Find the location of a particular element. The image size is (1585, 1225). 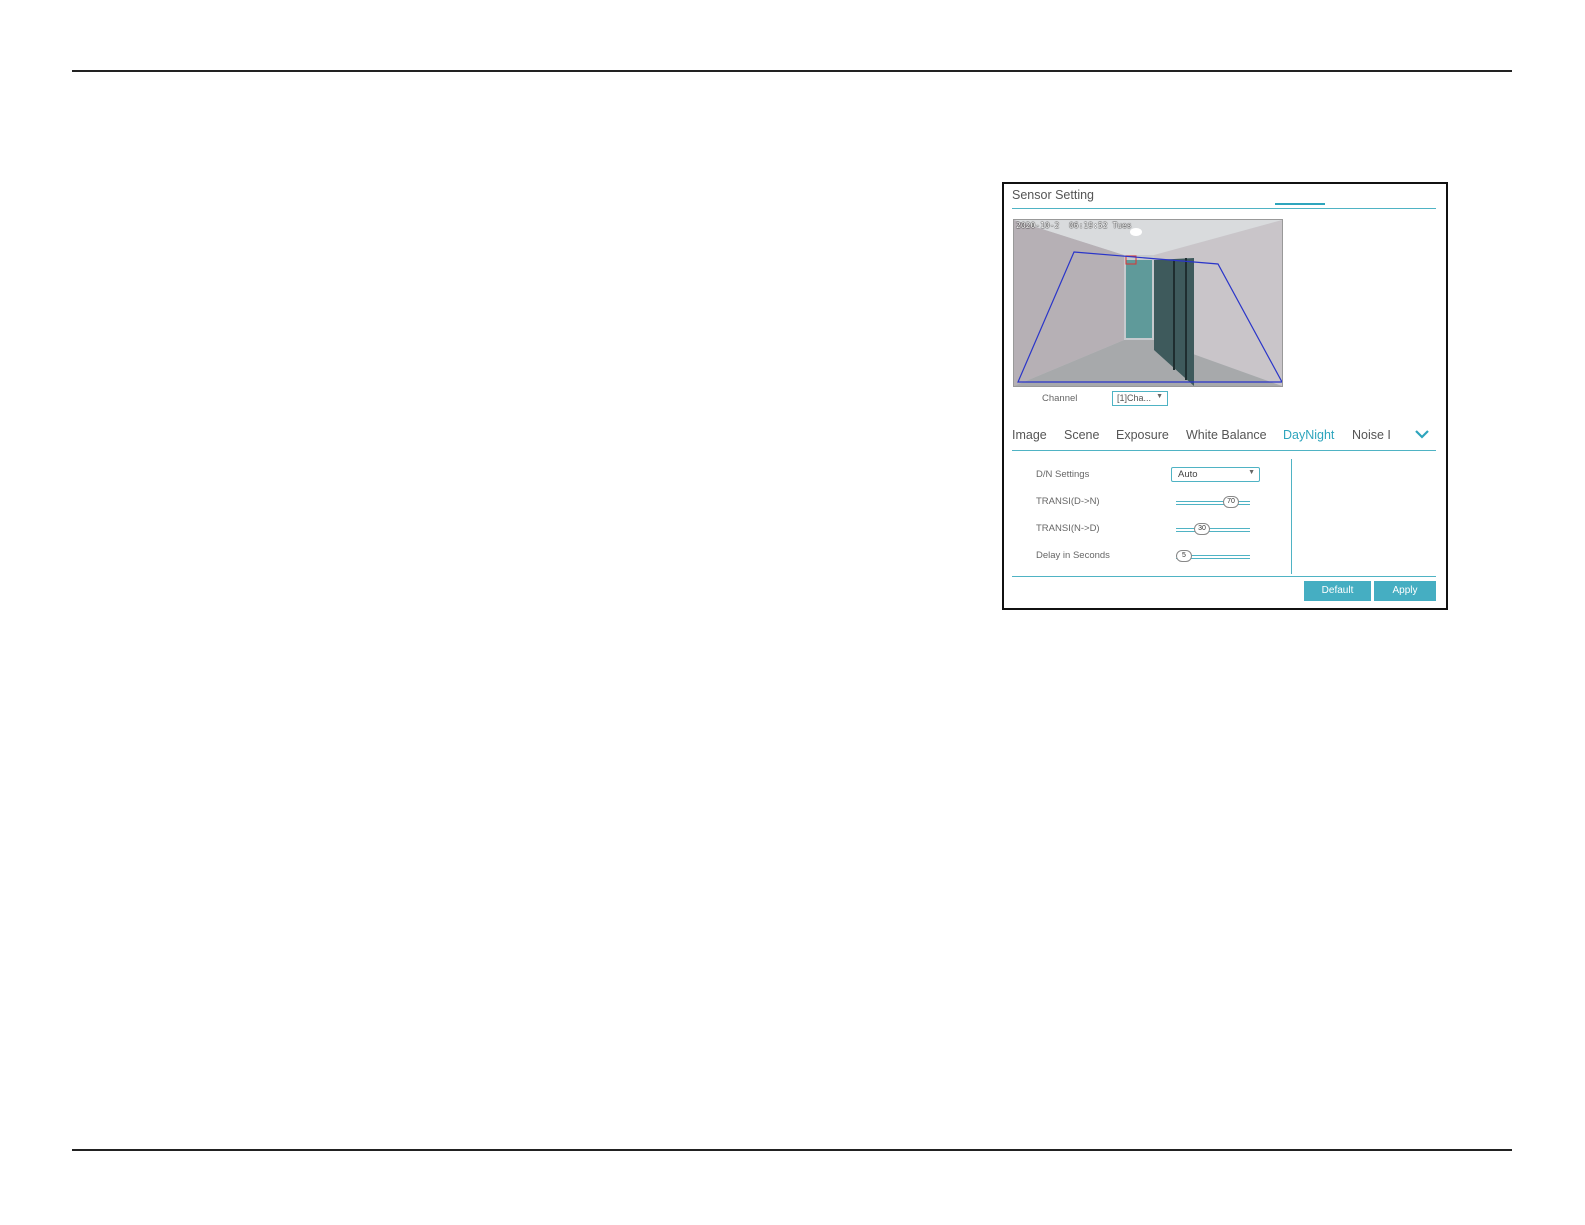

tabs-divider is located at coordinates (1224, 450).